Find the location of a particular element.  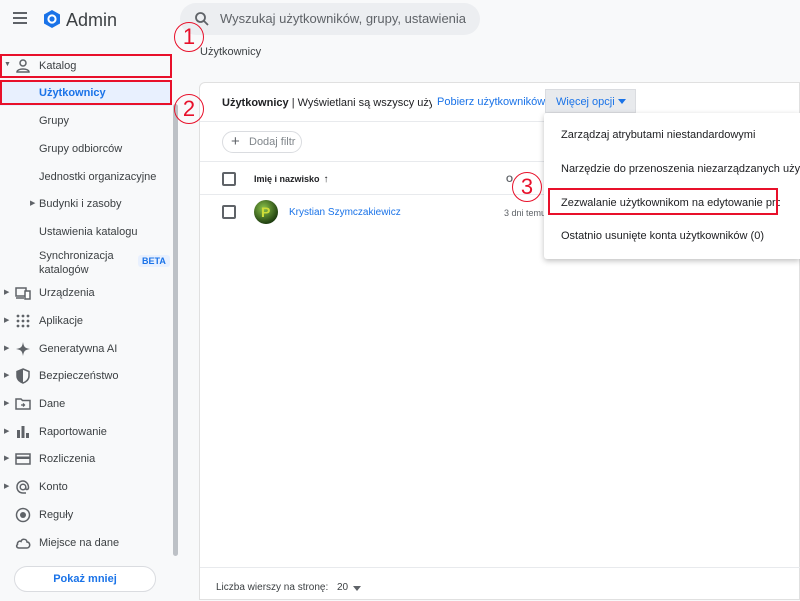

apps-grid-icon is located at coordinates (23, 321).